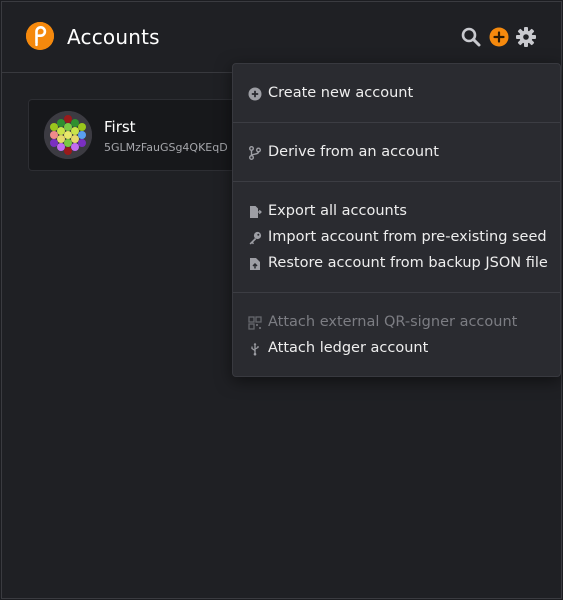  I want to click on plus-circle-icon, so click(255, 93).